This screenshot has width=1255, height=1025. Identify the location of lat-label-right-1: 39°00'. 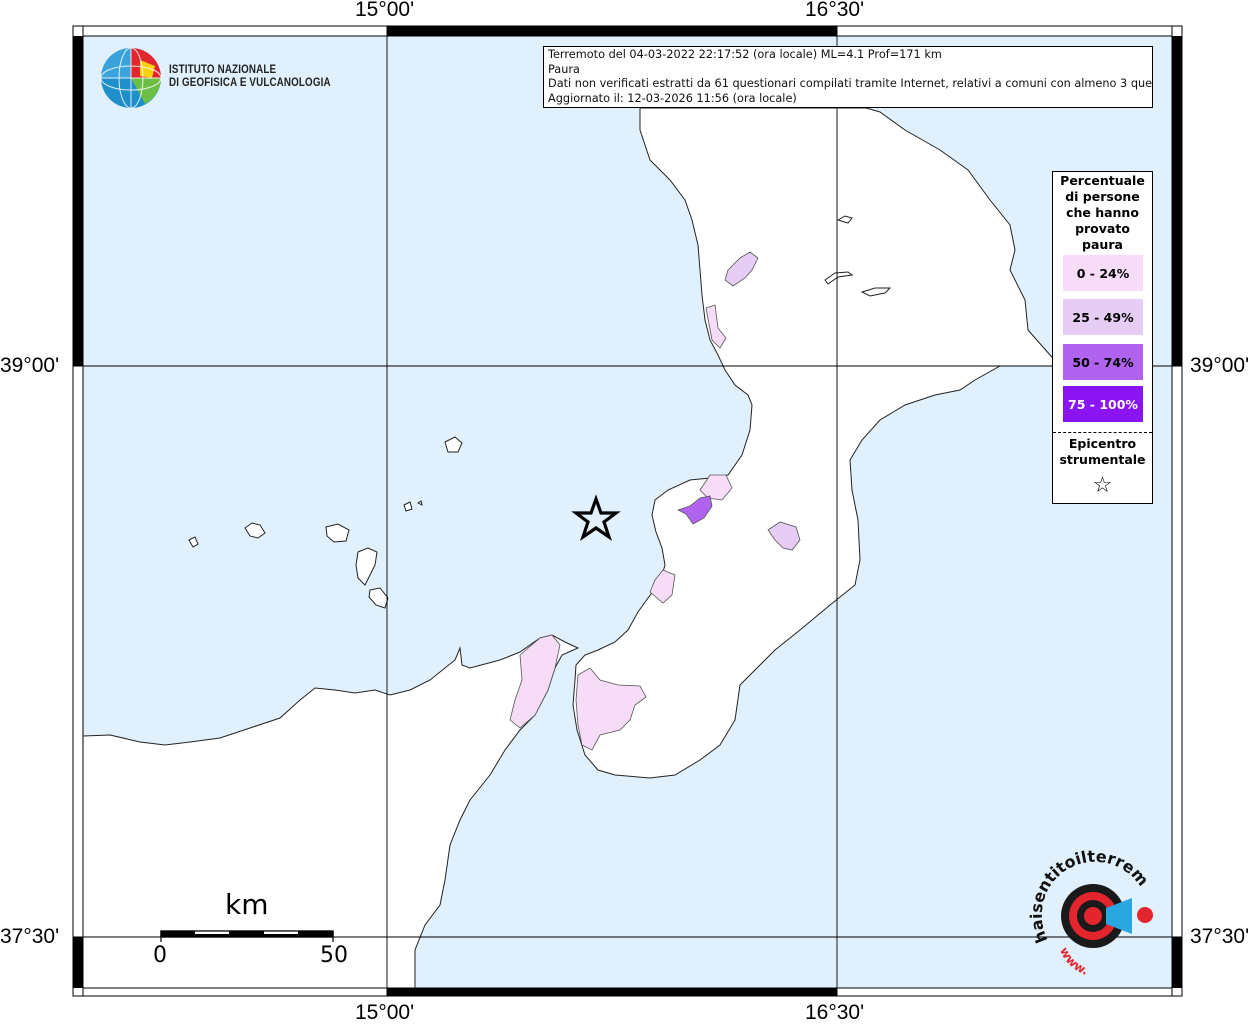
(1220, 365).